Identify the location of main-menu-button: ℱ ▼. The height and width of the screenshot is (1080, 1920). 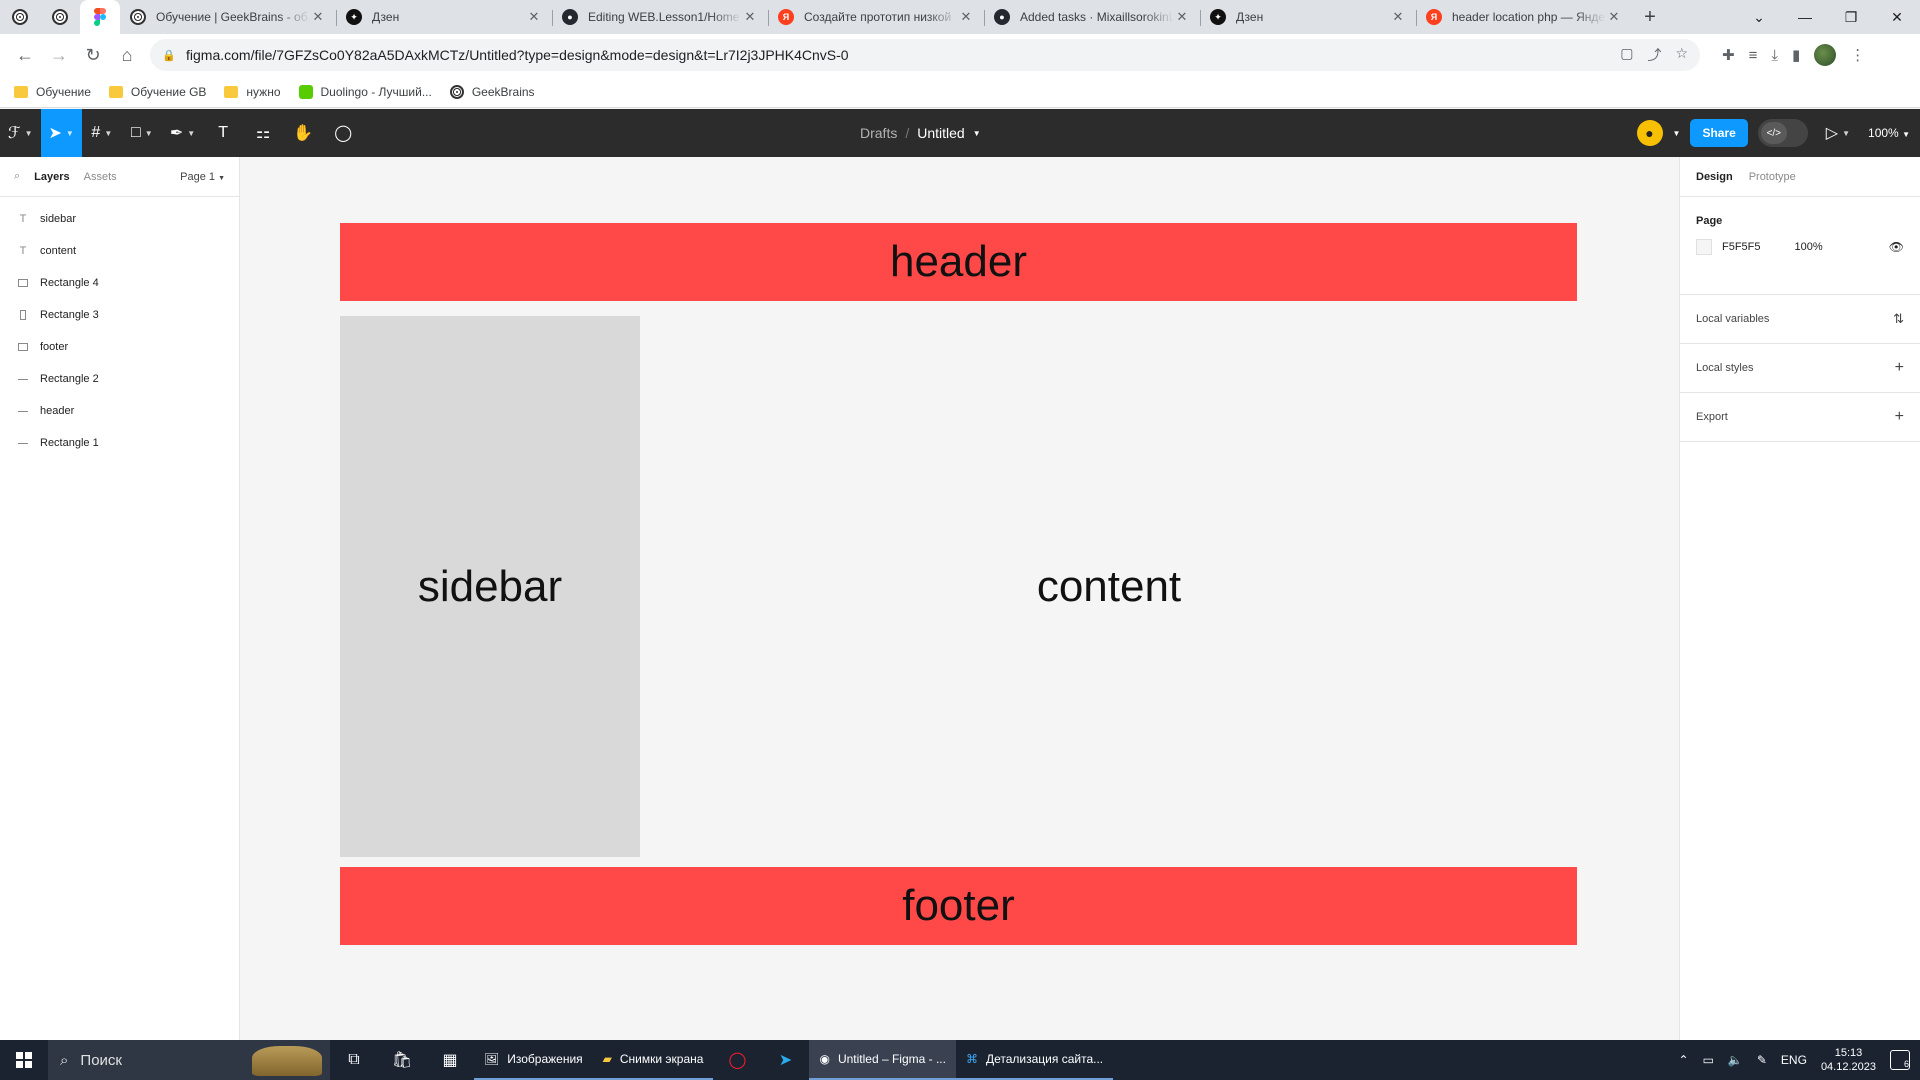
(20, 133).